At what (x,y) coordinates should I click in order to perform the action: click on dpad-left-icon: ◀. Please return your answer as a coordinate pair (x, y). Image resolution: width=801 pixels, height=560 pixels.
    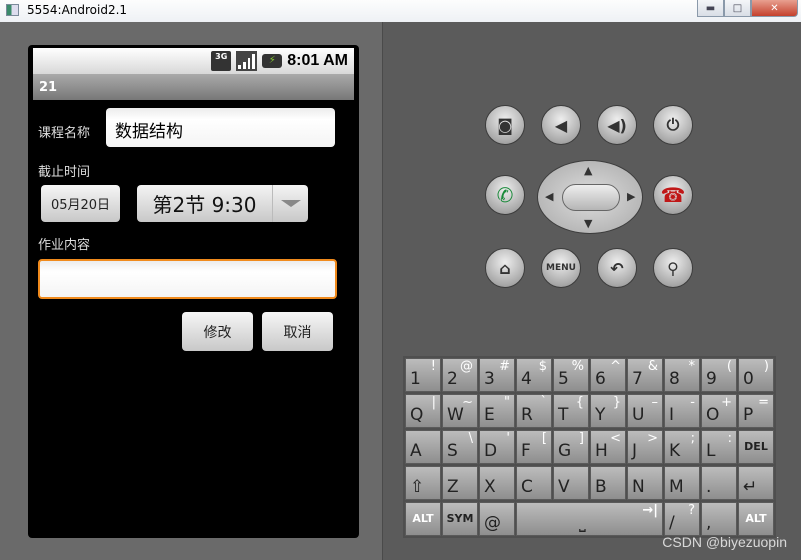
    Looking at the image, I should click on (549, 196).